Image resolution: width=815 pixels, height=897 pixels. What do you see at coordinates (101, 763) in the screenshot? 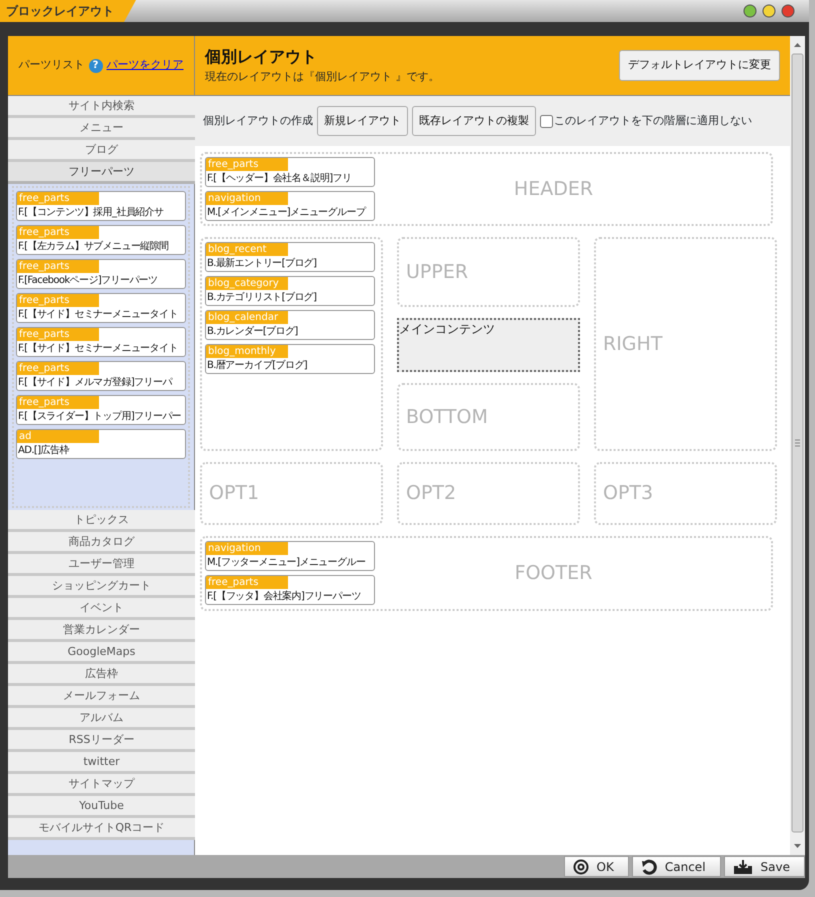
I see `category-tab: twitter` at bounding box center [101, 763].